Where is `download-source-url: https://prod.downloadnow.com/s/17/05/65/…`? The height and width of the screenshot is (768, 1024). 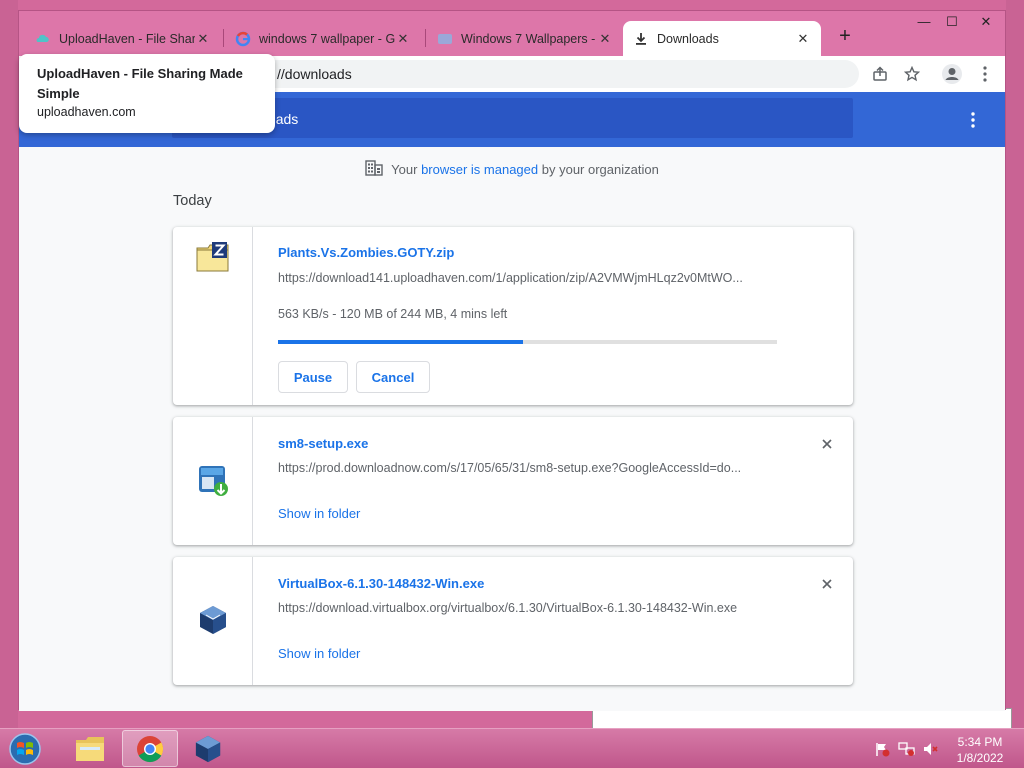
download-source-url: https://prod.downloadnow.com/s/17/05/65/… is located at coordinates (528, 468).